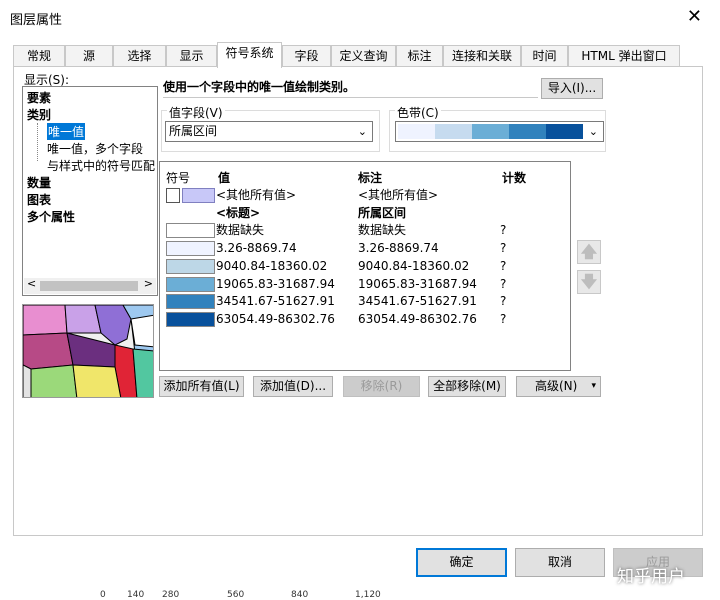  I want to click on dialog-title: 图层属性, so click(36, 20).